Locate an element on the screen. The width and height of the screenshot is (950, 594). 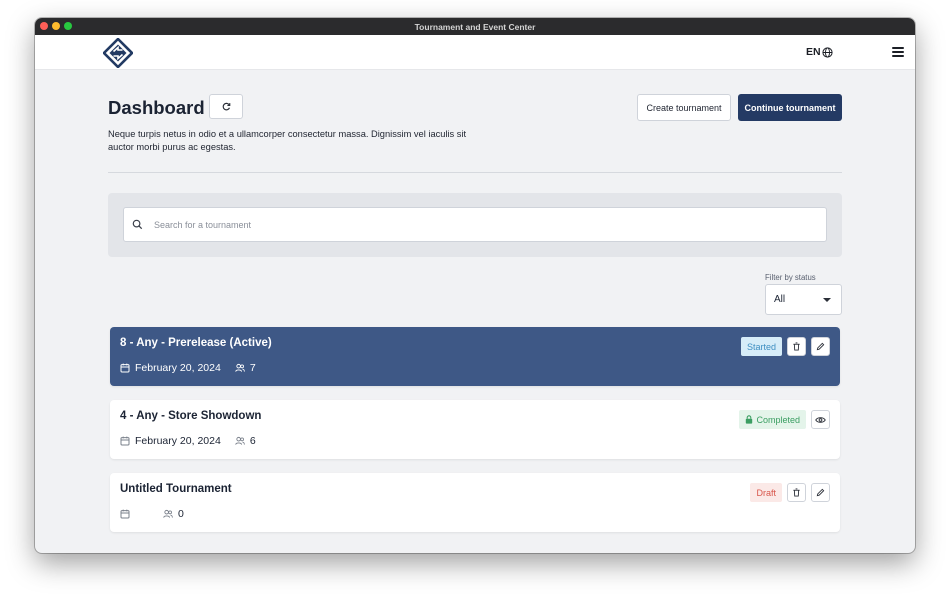
card-actions: Started is located at coordinates (785, 346).